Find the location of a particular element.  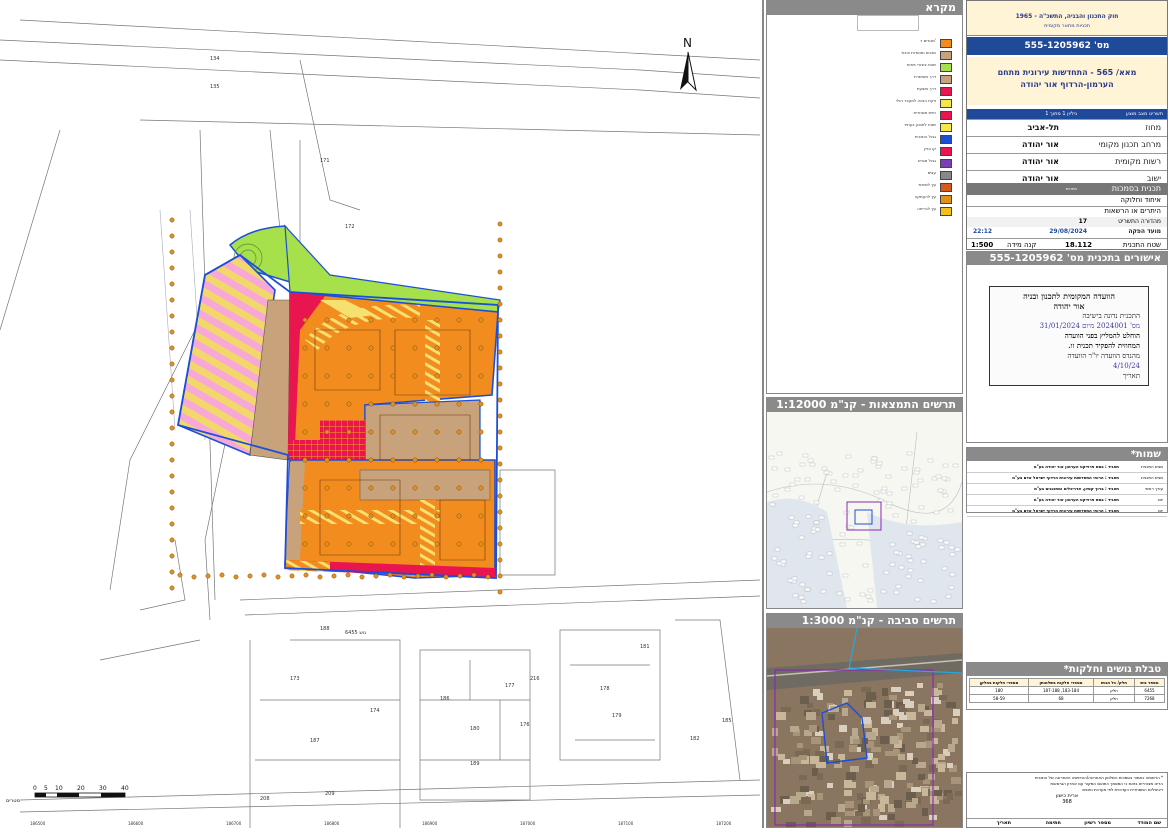

north-arrow-icon: N is located at coordinates (688, 64).